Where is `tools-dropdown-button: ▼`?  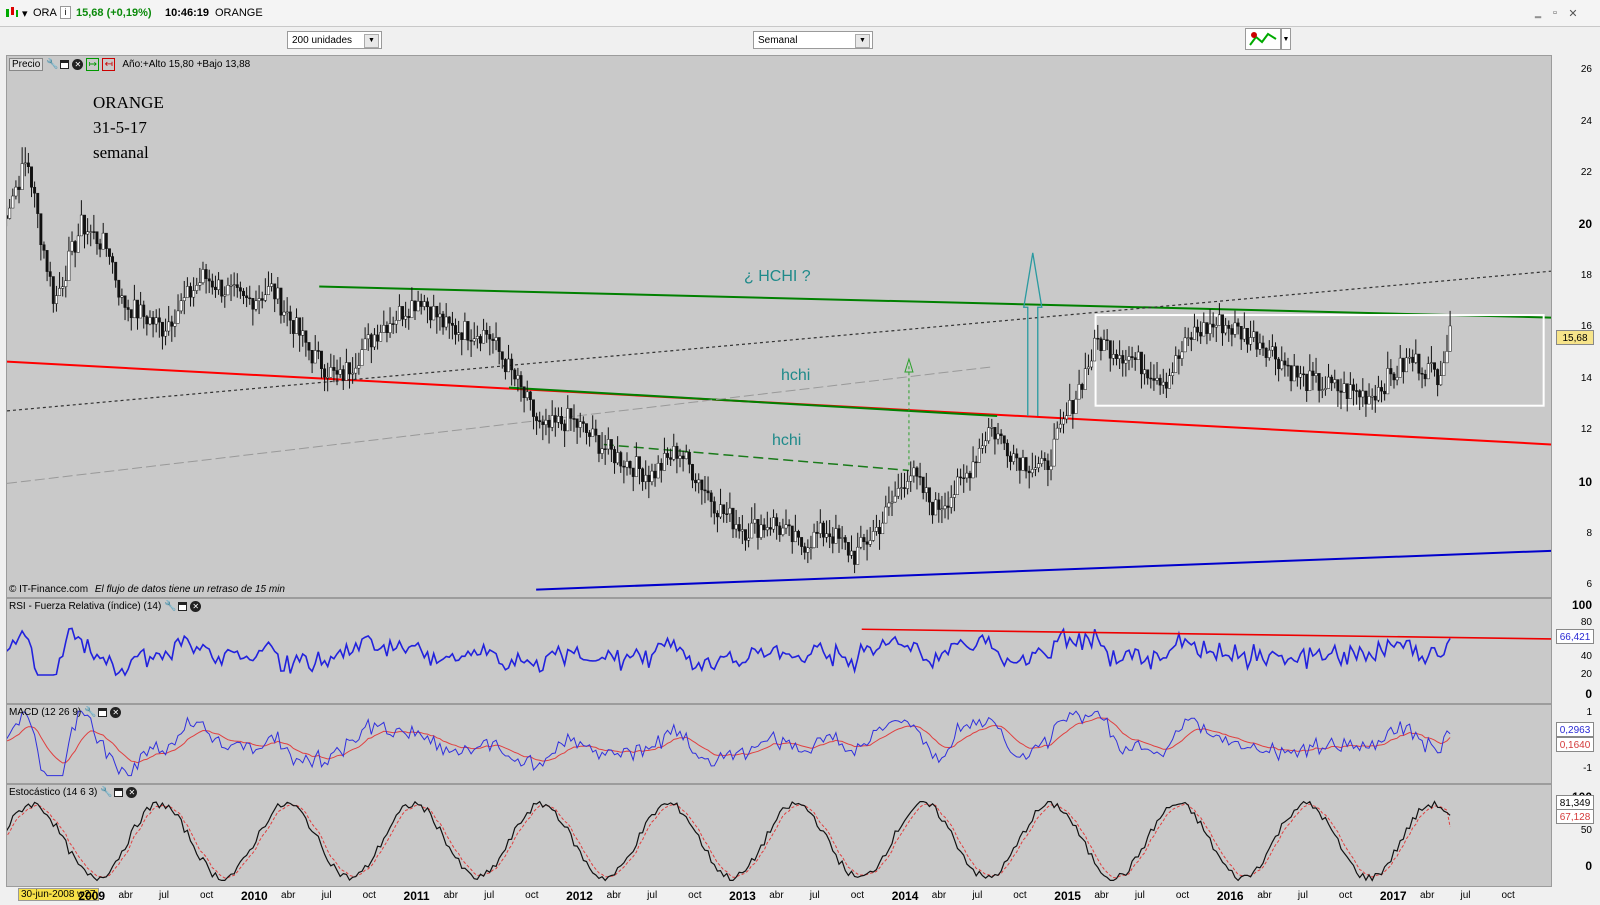
tools-dropdown-button: ▼ is located at coordinates (1286, 39).